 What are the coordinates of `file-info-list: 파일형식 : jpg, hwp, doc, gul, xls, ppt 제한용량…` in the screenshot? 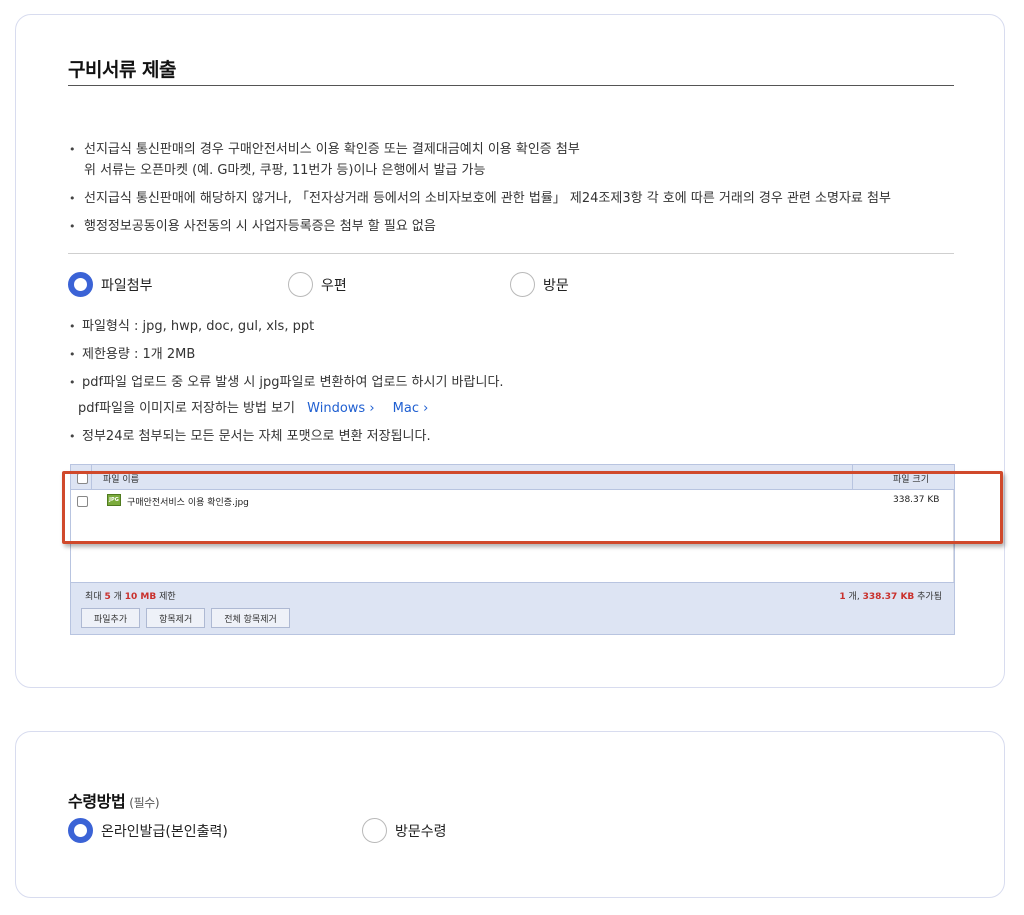 It's located at (513, 387).